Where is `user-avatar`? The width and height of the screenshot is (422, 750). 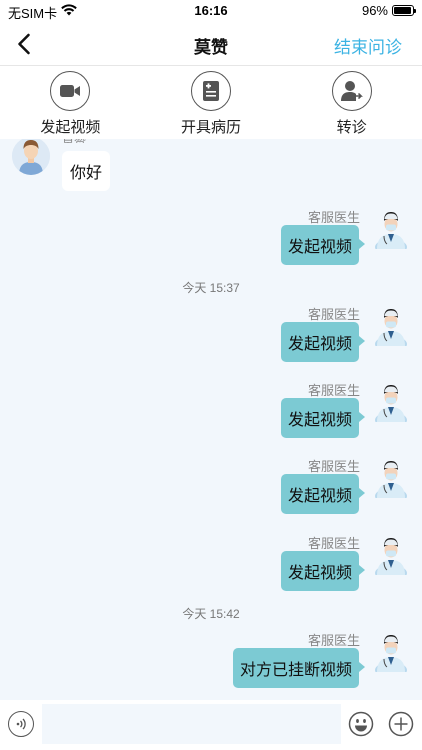 user-avatar is located at coordinates (31, 157).